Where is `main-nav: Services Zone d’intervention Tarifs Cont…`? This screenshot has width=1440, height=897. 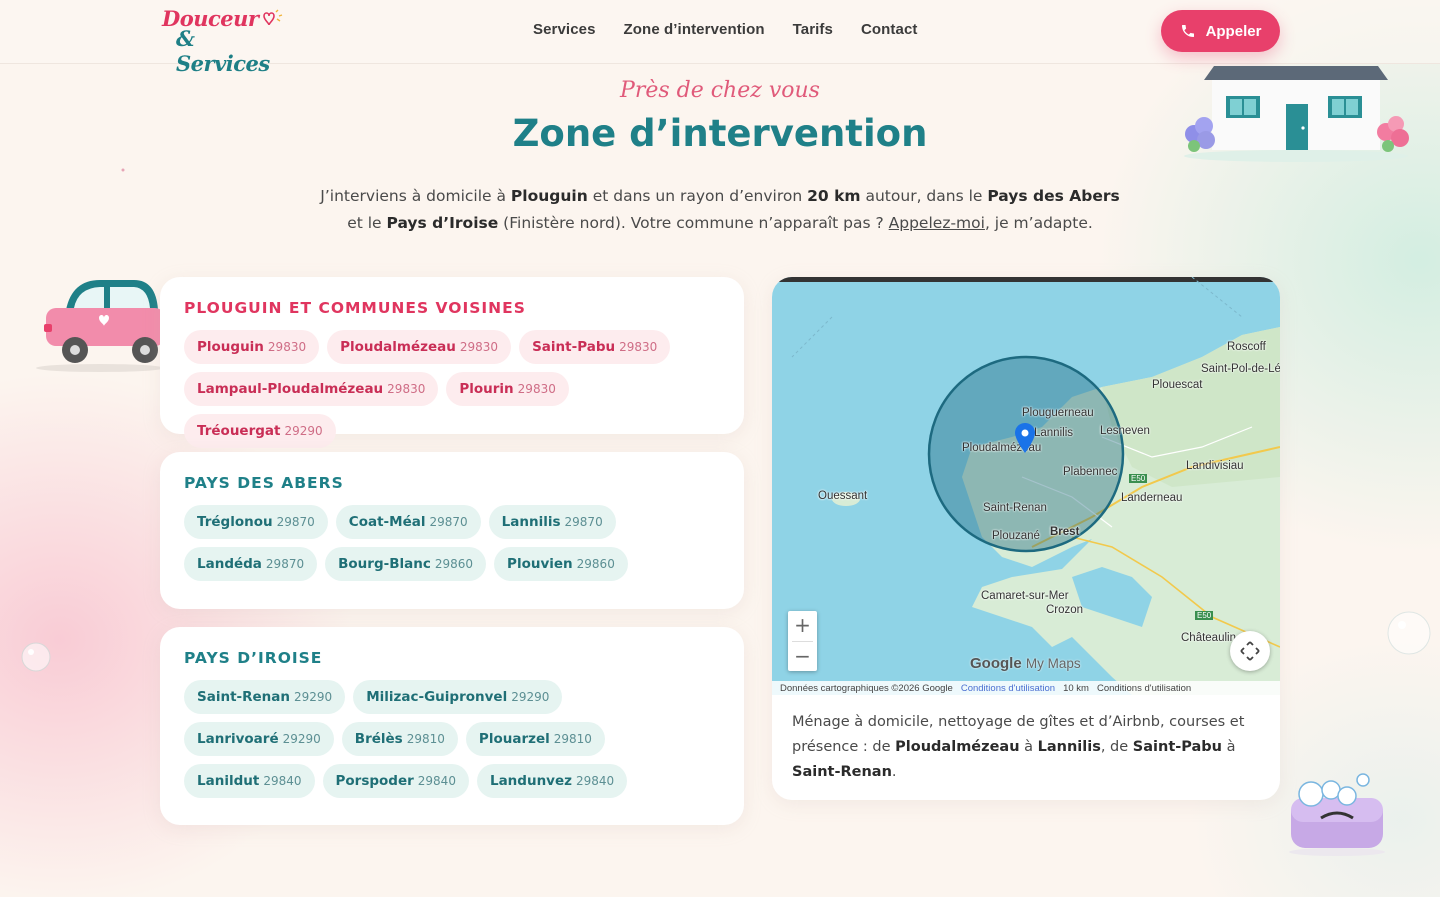 main-nav: Services Zone d’intervention Tarifs Cont… is located at coordinates (725, 29).